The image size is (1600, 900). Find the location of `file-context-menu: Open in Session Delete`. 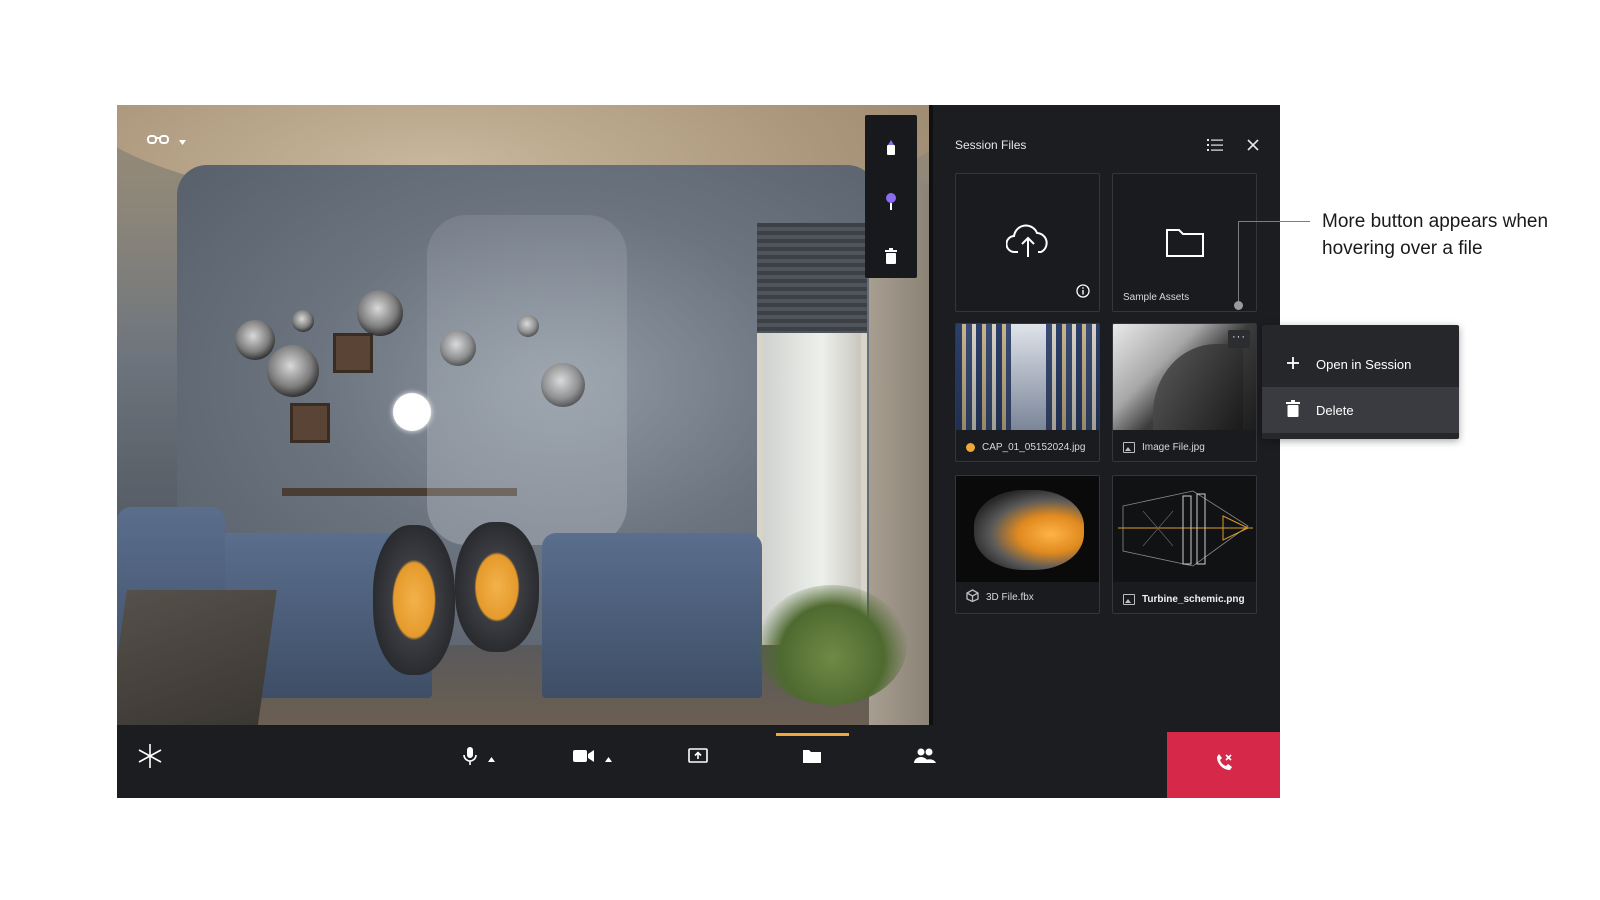

file-context-menu: Open in Session Delete is located at coordinates (1360, 382).